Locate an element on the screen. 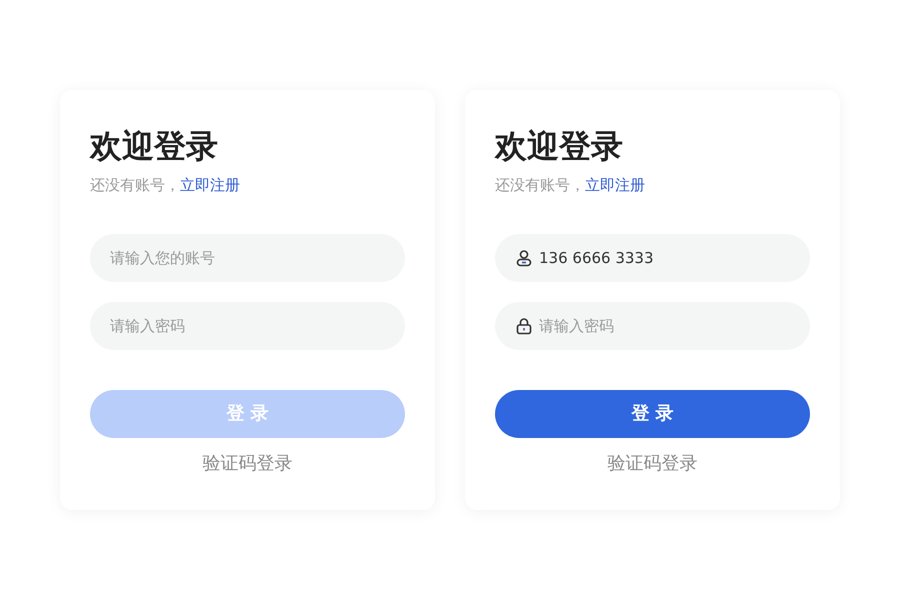  lock-icon is located at coordinates (524, 325).